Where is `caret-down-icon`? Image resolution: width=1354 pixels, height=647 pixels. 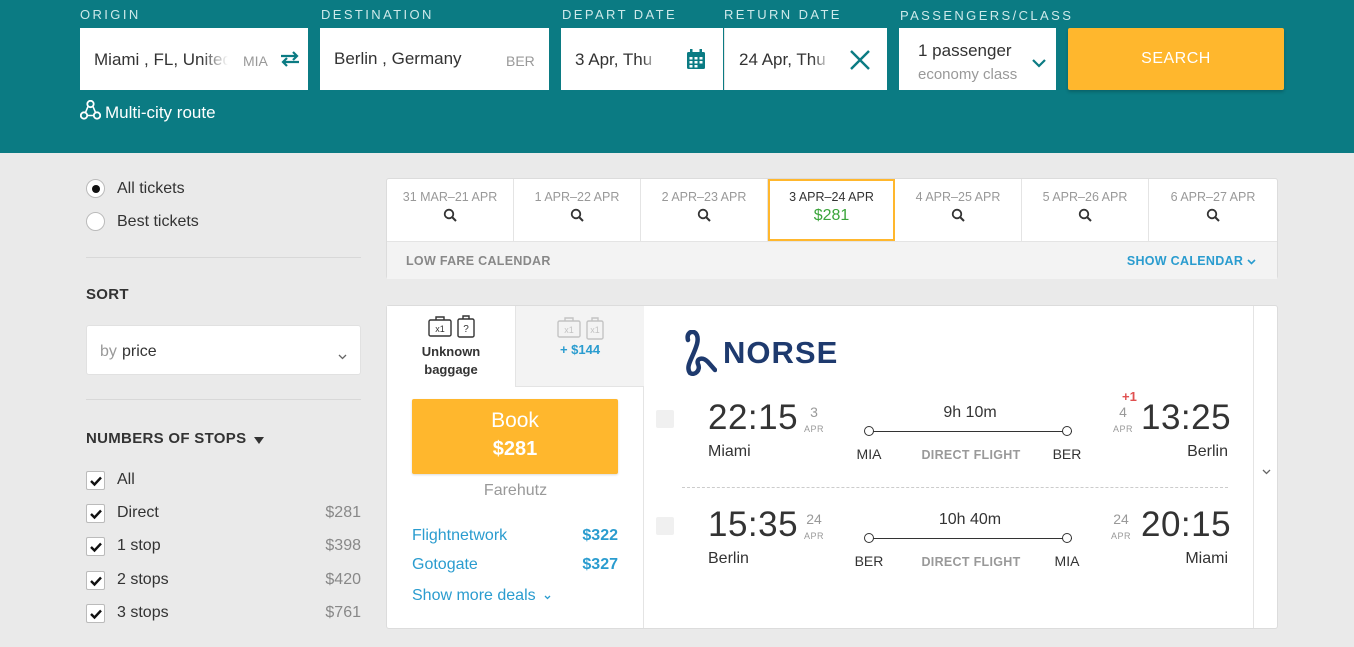
caret-down-icon is located at coordinates (259, 439).